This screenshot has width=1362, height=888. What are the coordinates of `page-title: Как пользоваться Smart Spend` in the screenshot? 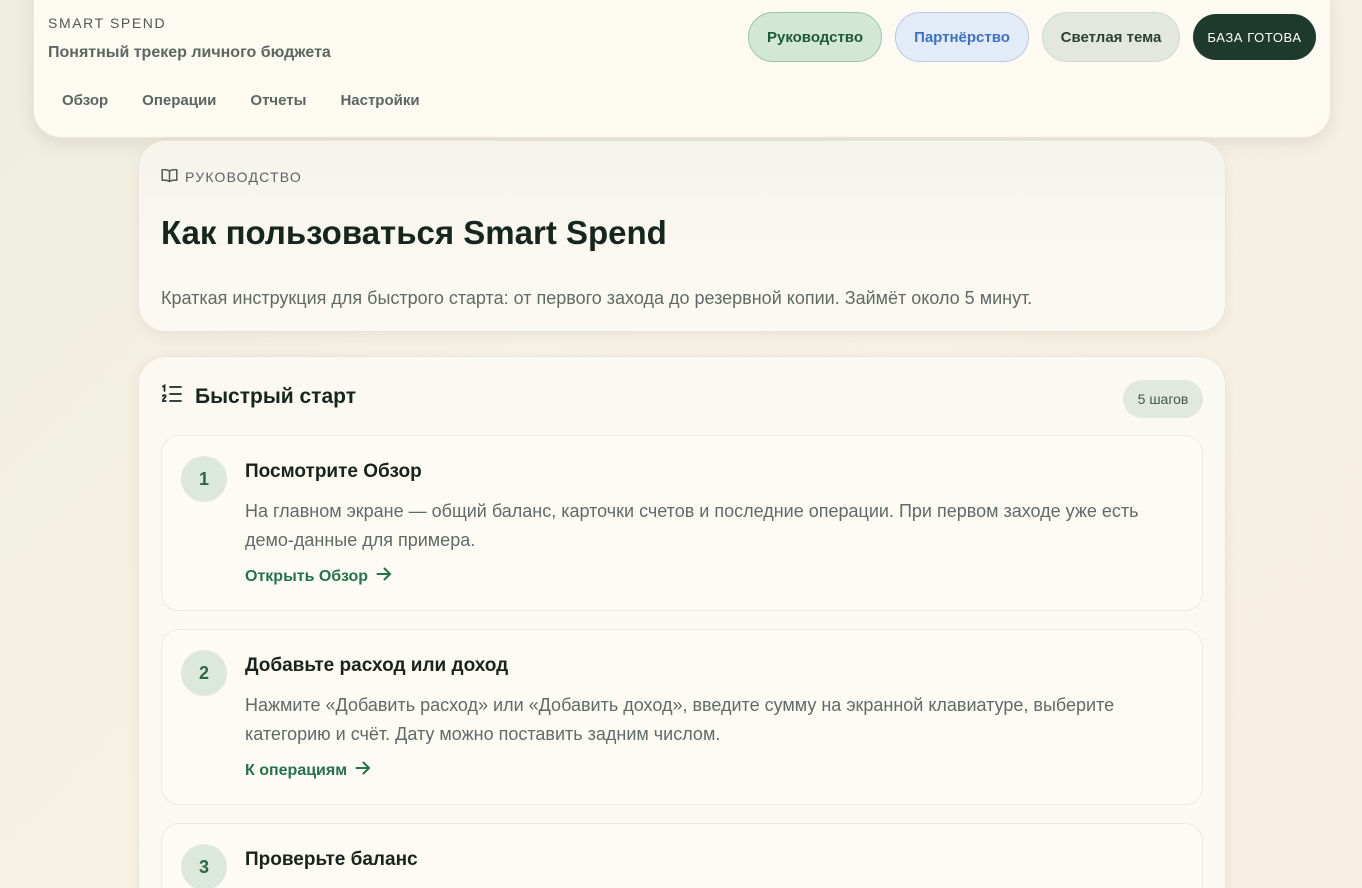 It's located at (414, 232).